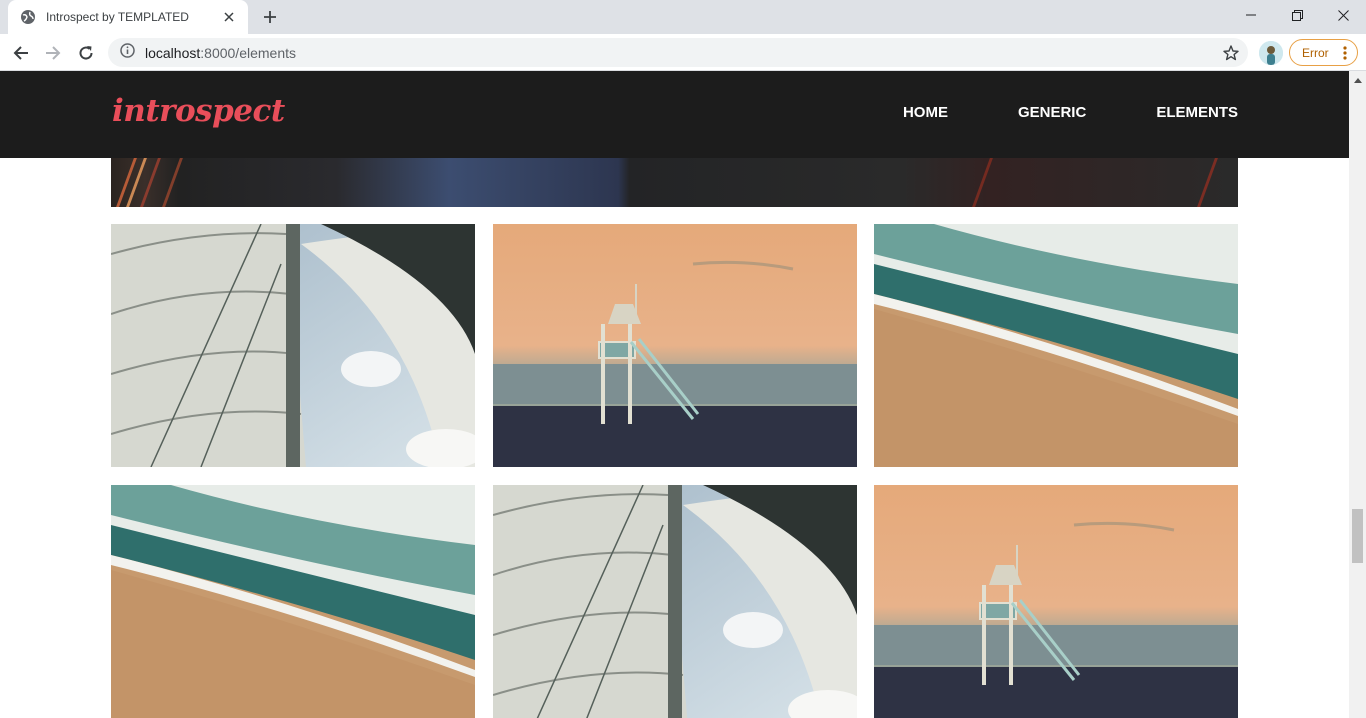 This screenshot has height=718, width=1366. What do you see at coordinates (53, 53) in the screenshot?
I see `forward-icon` at bounding box center [53, 53].